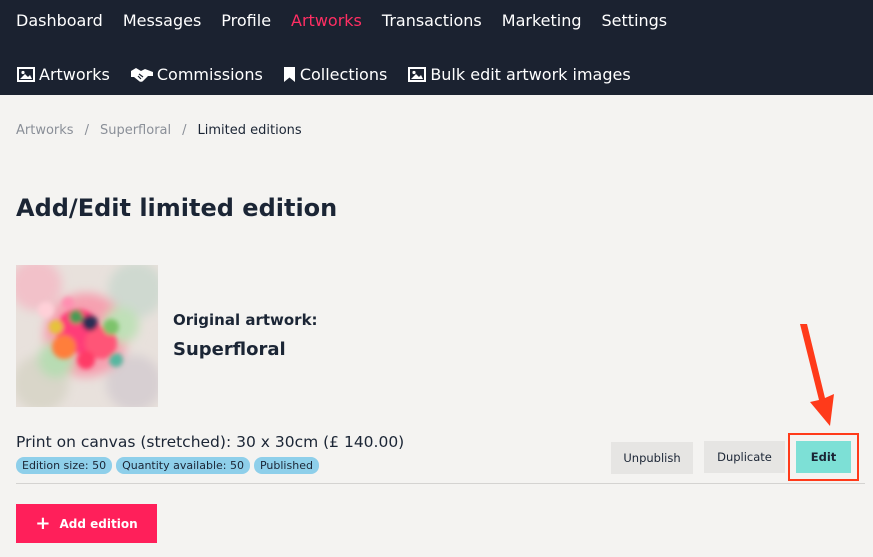 This screenshot has height=557, width=873. Describe the element at coordinates (432, 20) in the screenshot. I see `nav-item-transactions: Transactions` at that location.